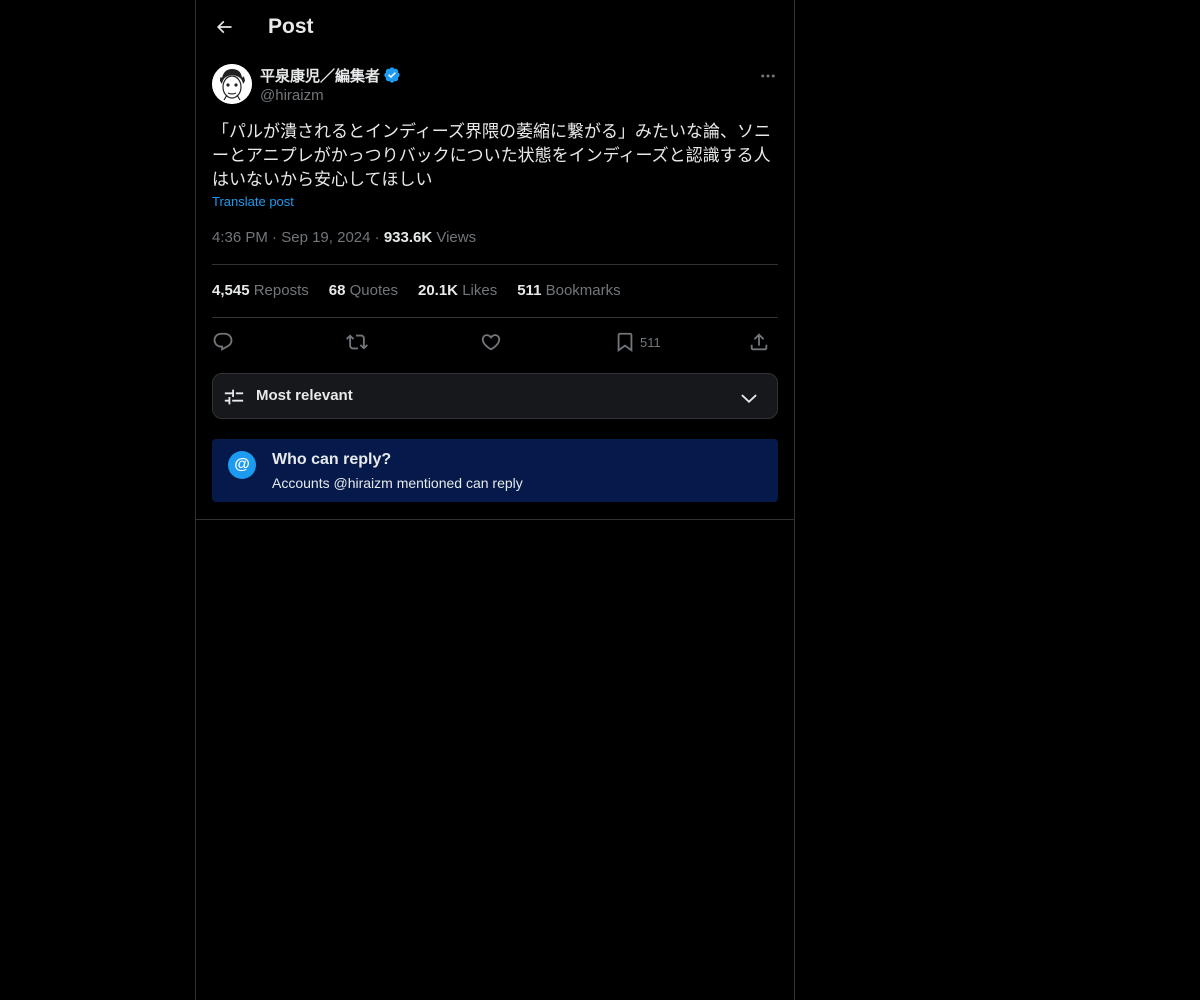 The width and height of the screenshot is (1200, 1000). I want to click on user-handle: @hiraizm, so click(330, 96).